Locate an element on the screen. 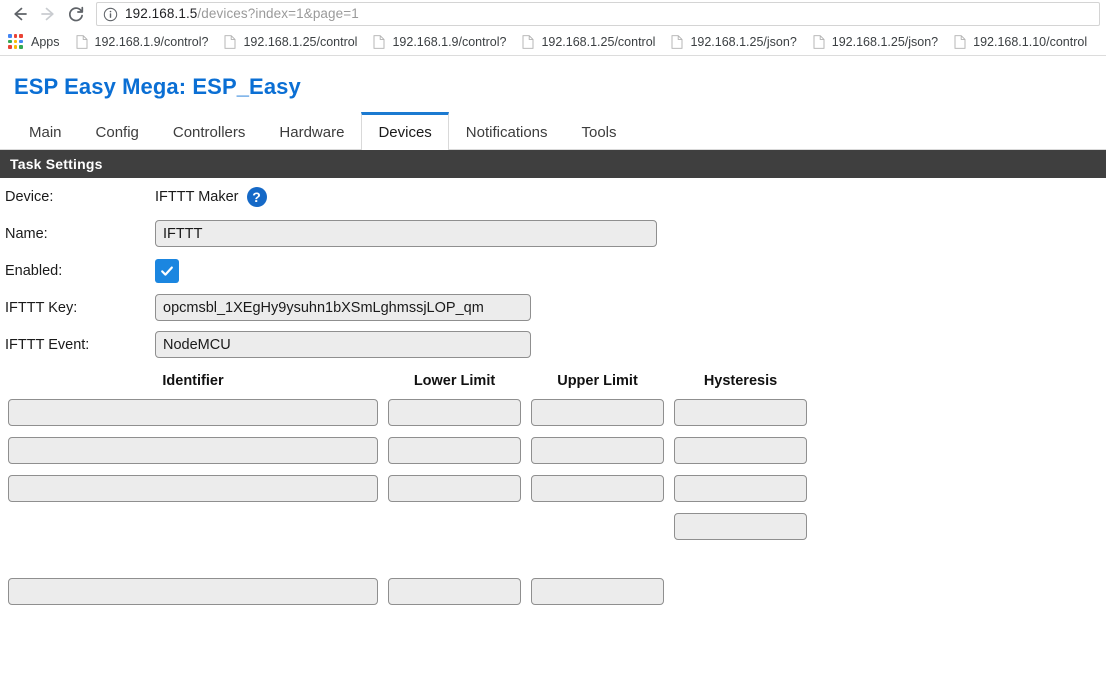 Image resolution: width=1106 pixels, height=679 pixels. tab-label: Devices is located at coordinates (405, 132).